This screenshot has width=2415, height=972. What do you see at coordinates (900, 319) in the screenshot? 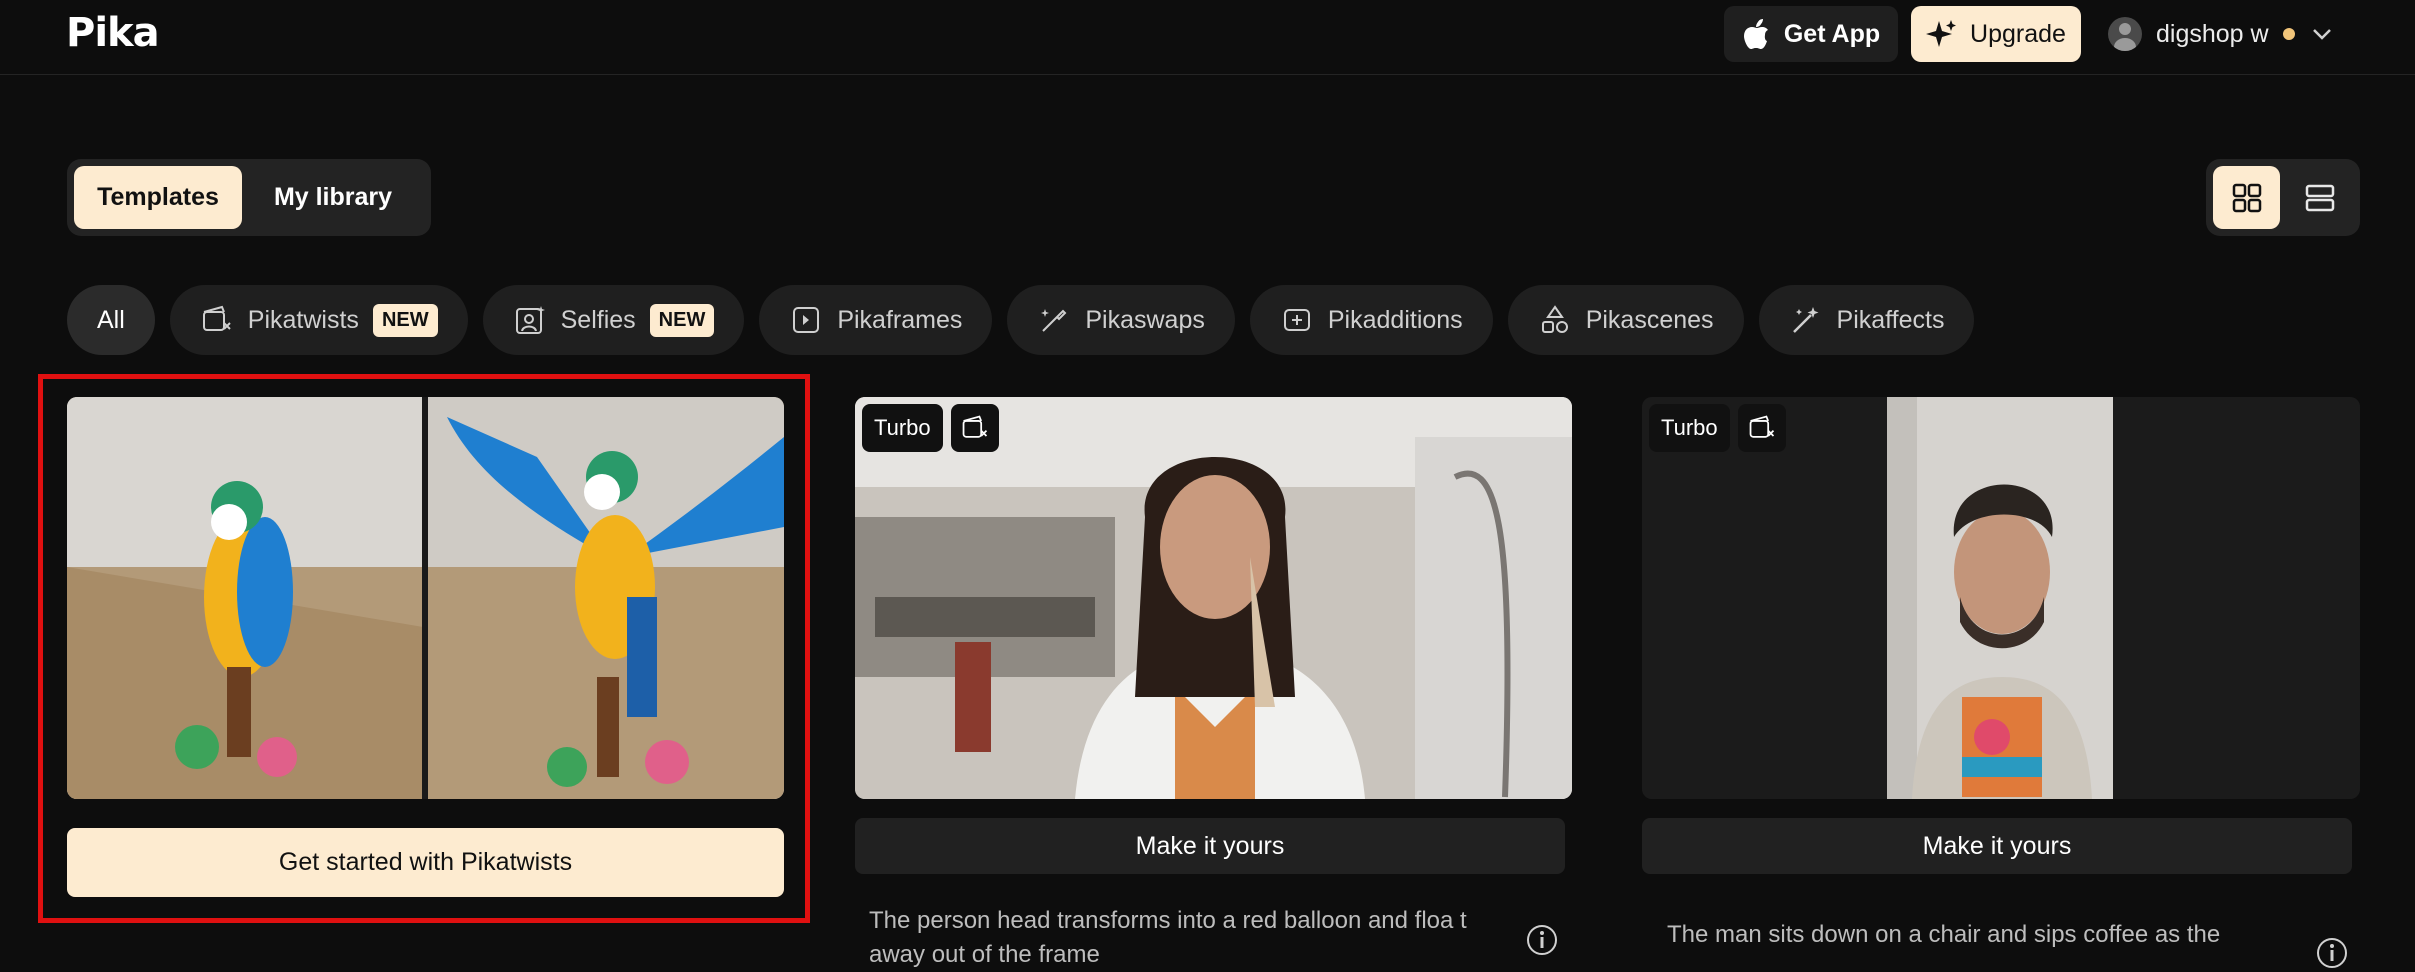
I see `filter-label: Pikaframes` at bounding box center [900, 319].